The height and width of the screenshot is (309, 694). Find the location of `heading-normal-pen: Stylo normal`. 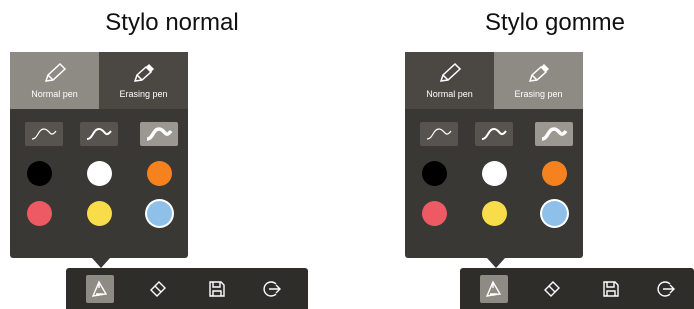

heading-normal-pen: Stylo normal is located at coordinates (172, 22).